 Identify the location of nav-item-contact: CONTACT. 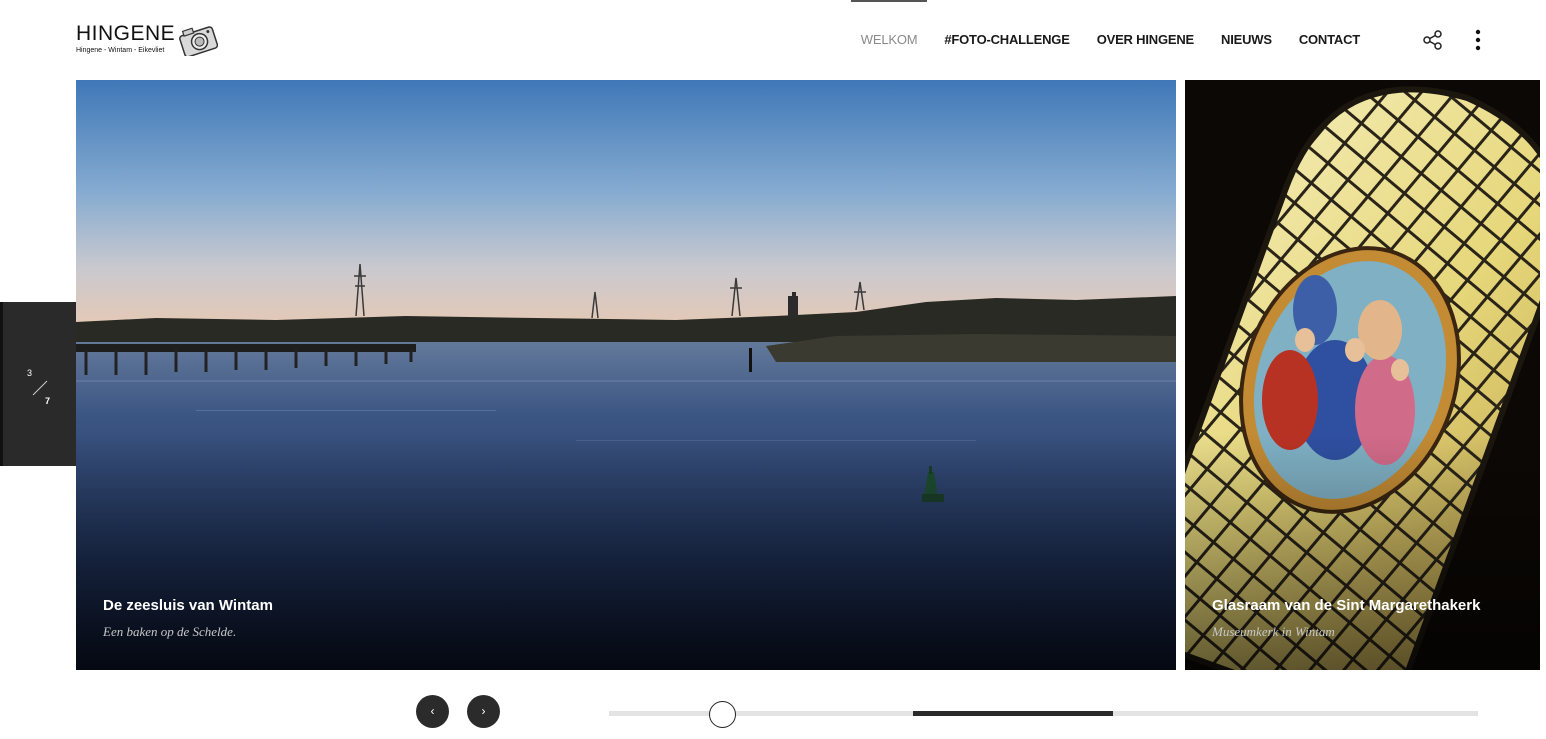
(1329, 40).